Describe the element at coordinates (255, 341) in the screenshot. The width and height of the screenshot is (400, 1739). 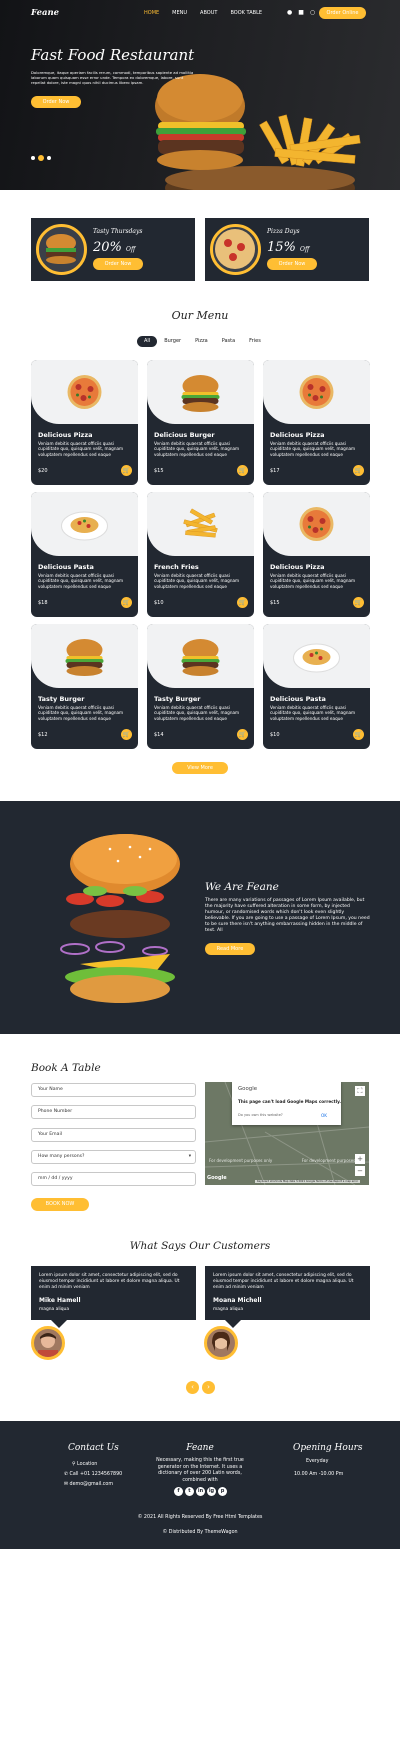
I see `filter-fries: Fries` at that location.